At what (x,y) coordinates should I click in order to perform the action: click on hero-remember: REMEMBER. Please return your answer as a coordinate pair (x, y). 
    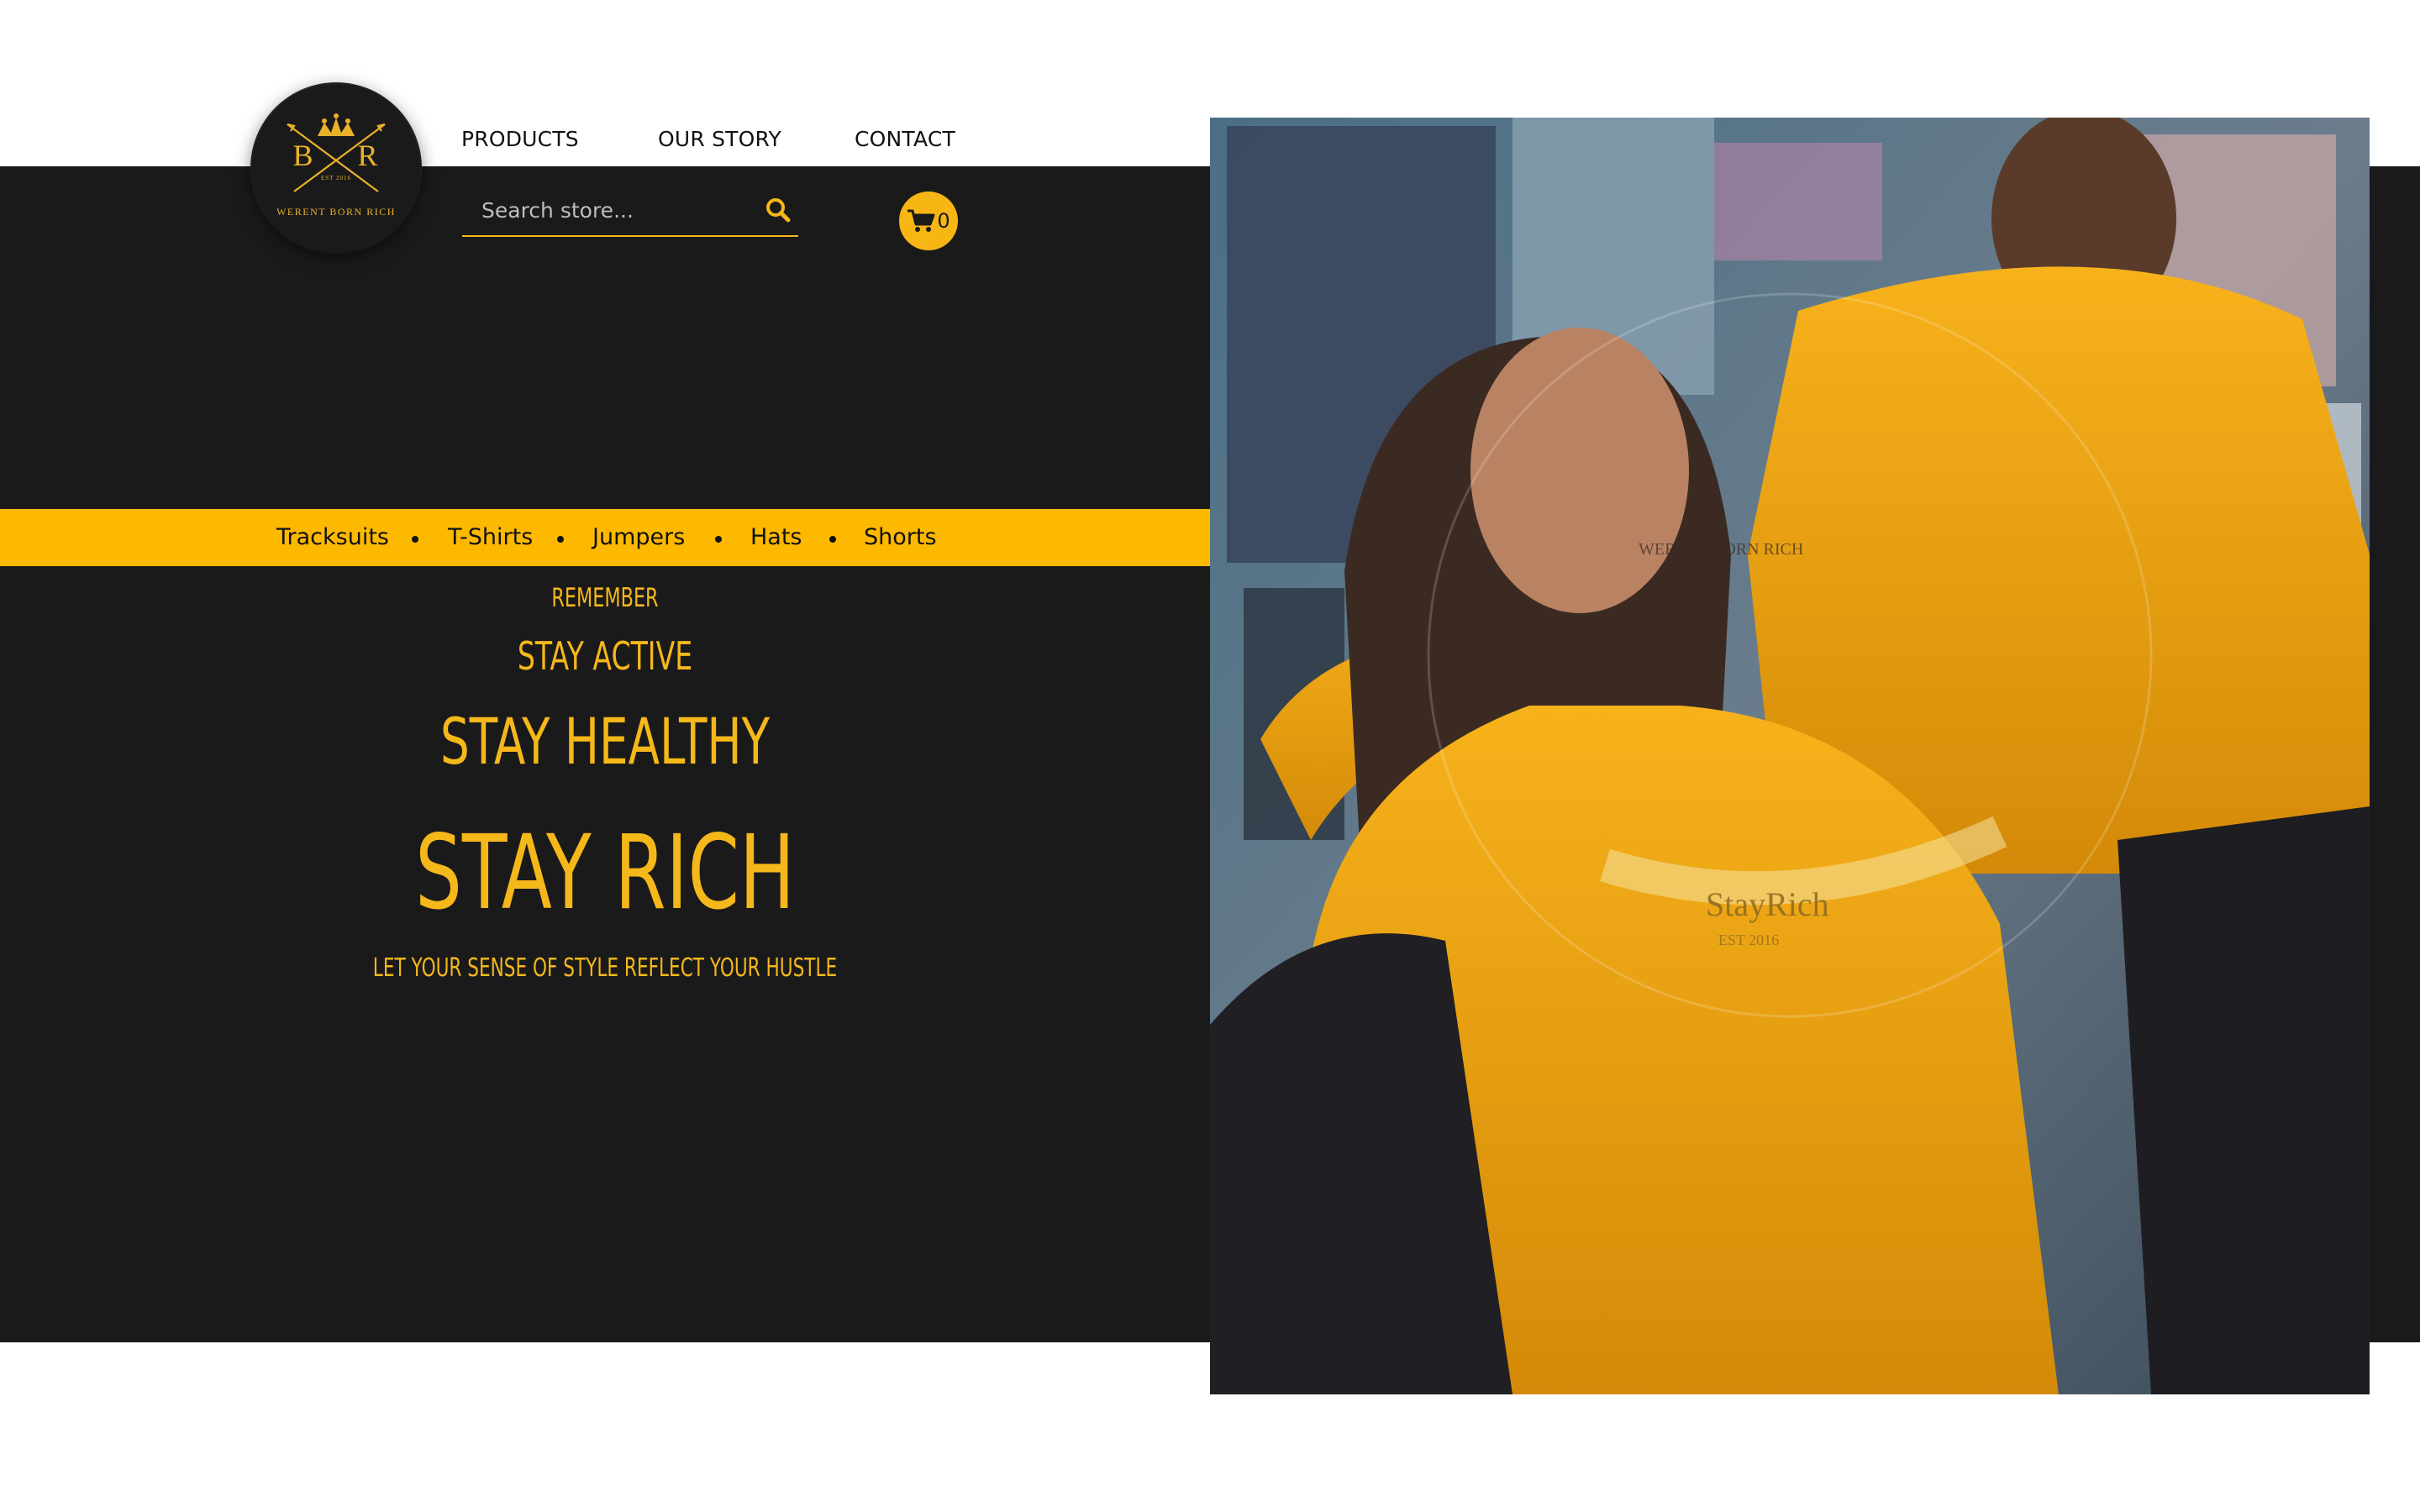
    Looking at the image, I should click on (605, 598).